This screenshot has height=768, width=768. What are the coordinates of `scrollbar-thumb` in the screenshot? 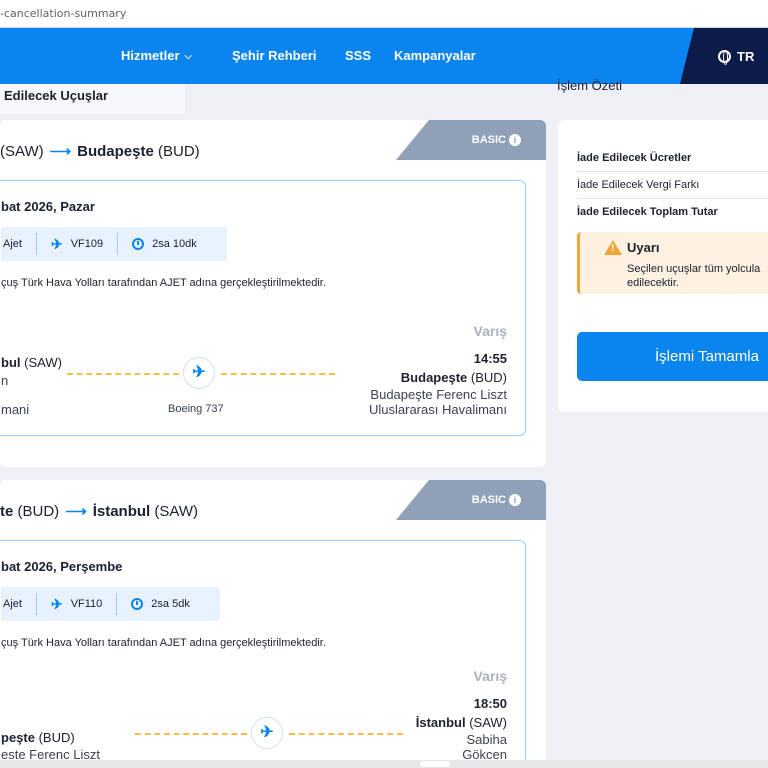 It's located at (435, 764).